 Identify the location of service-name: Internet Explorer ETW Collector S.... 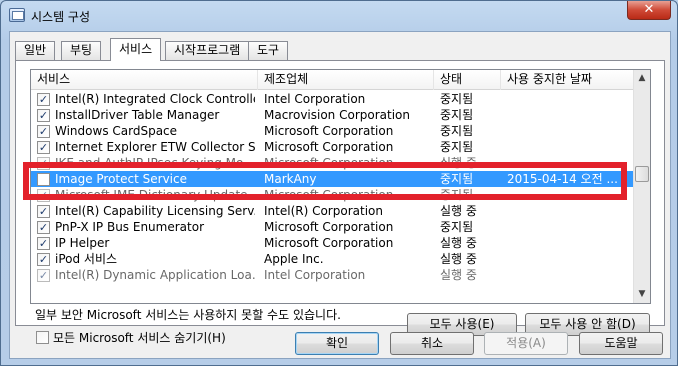
(155, 147).